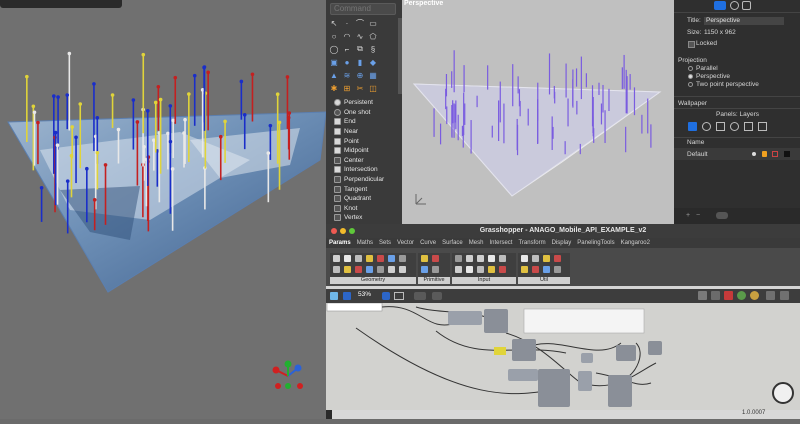 Image resolution: width=800 pixels, height=424 pixels. I want to click on grid-icon, so click(770, 295).